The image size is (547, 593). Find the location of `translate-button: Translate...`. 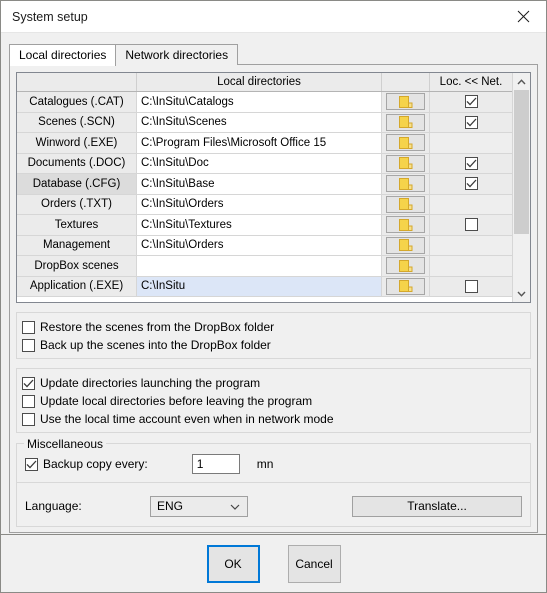

translate-button: Translate... is located at coordinates (437, 506).